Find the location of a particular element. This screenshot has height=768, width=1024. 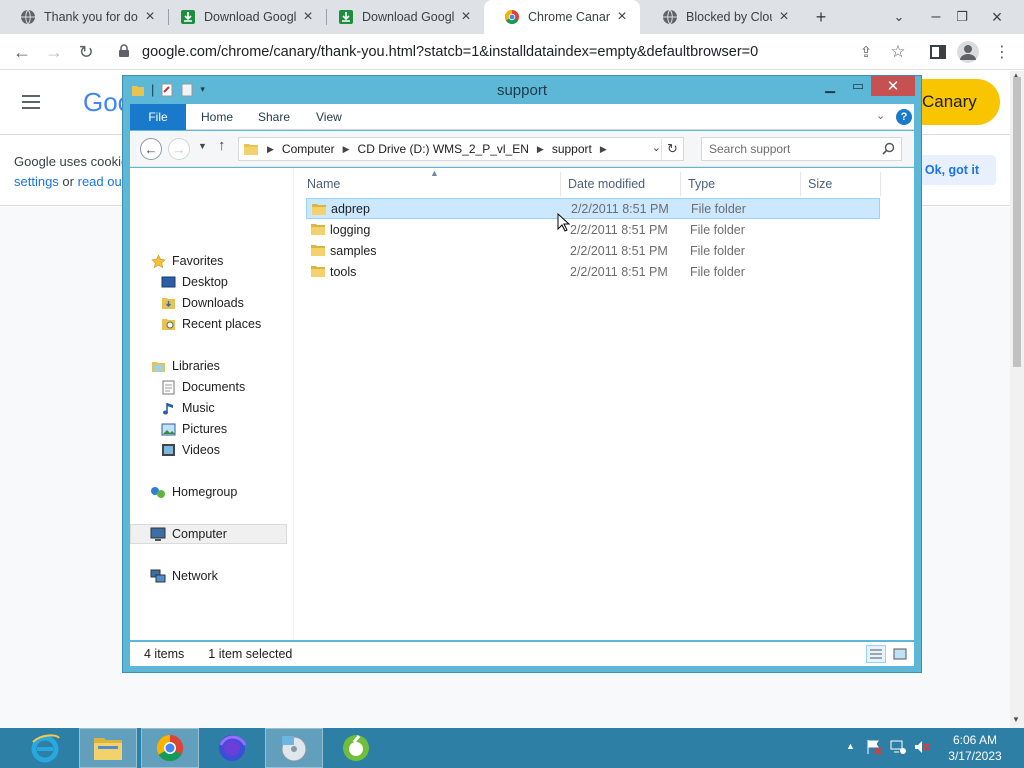

minimize-icon: ▁ is located at coordinates (830, 86).